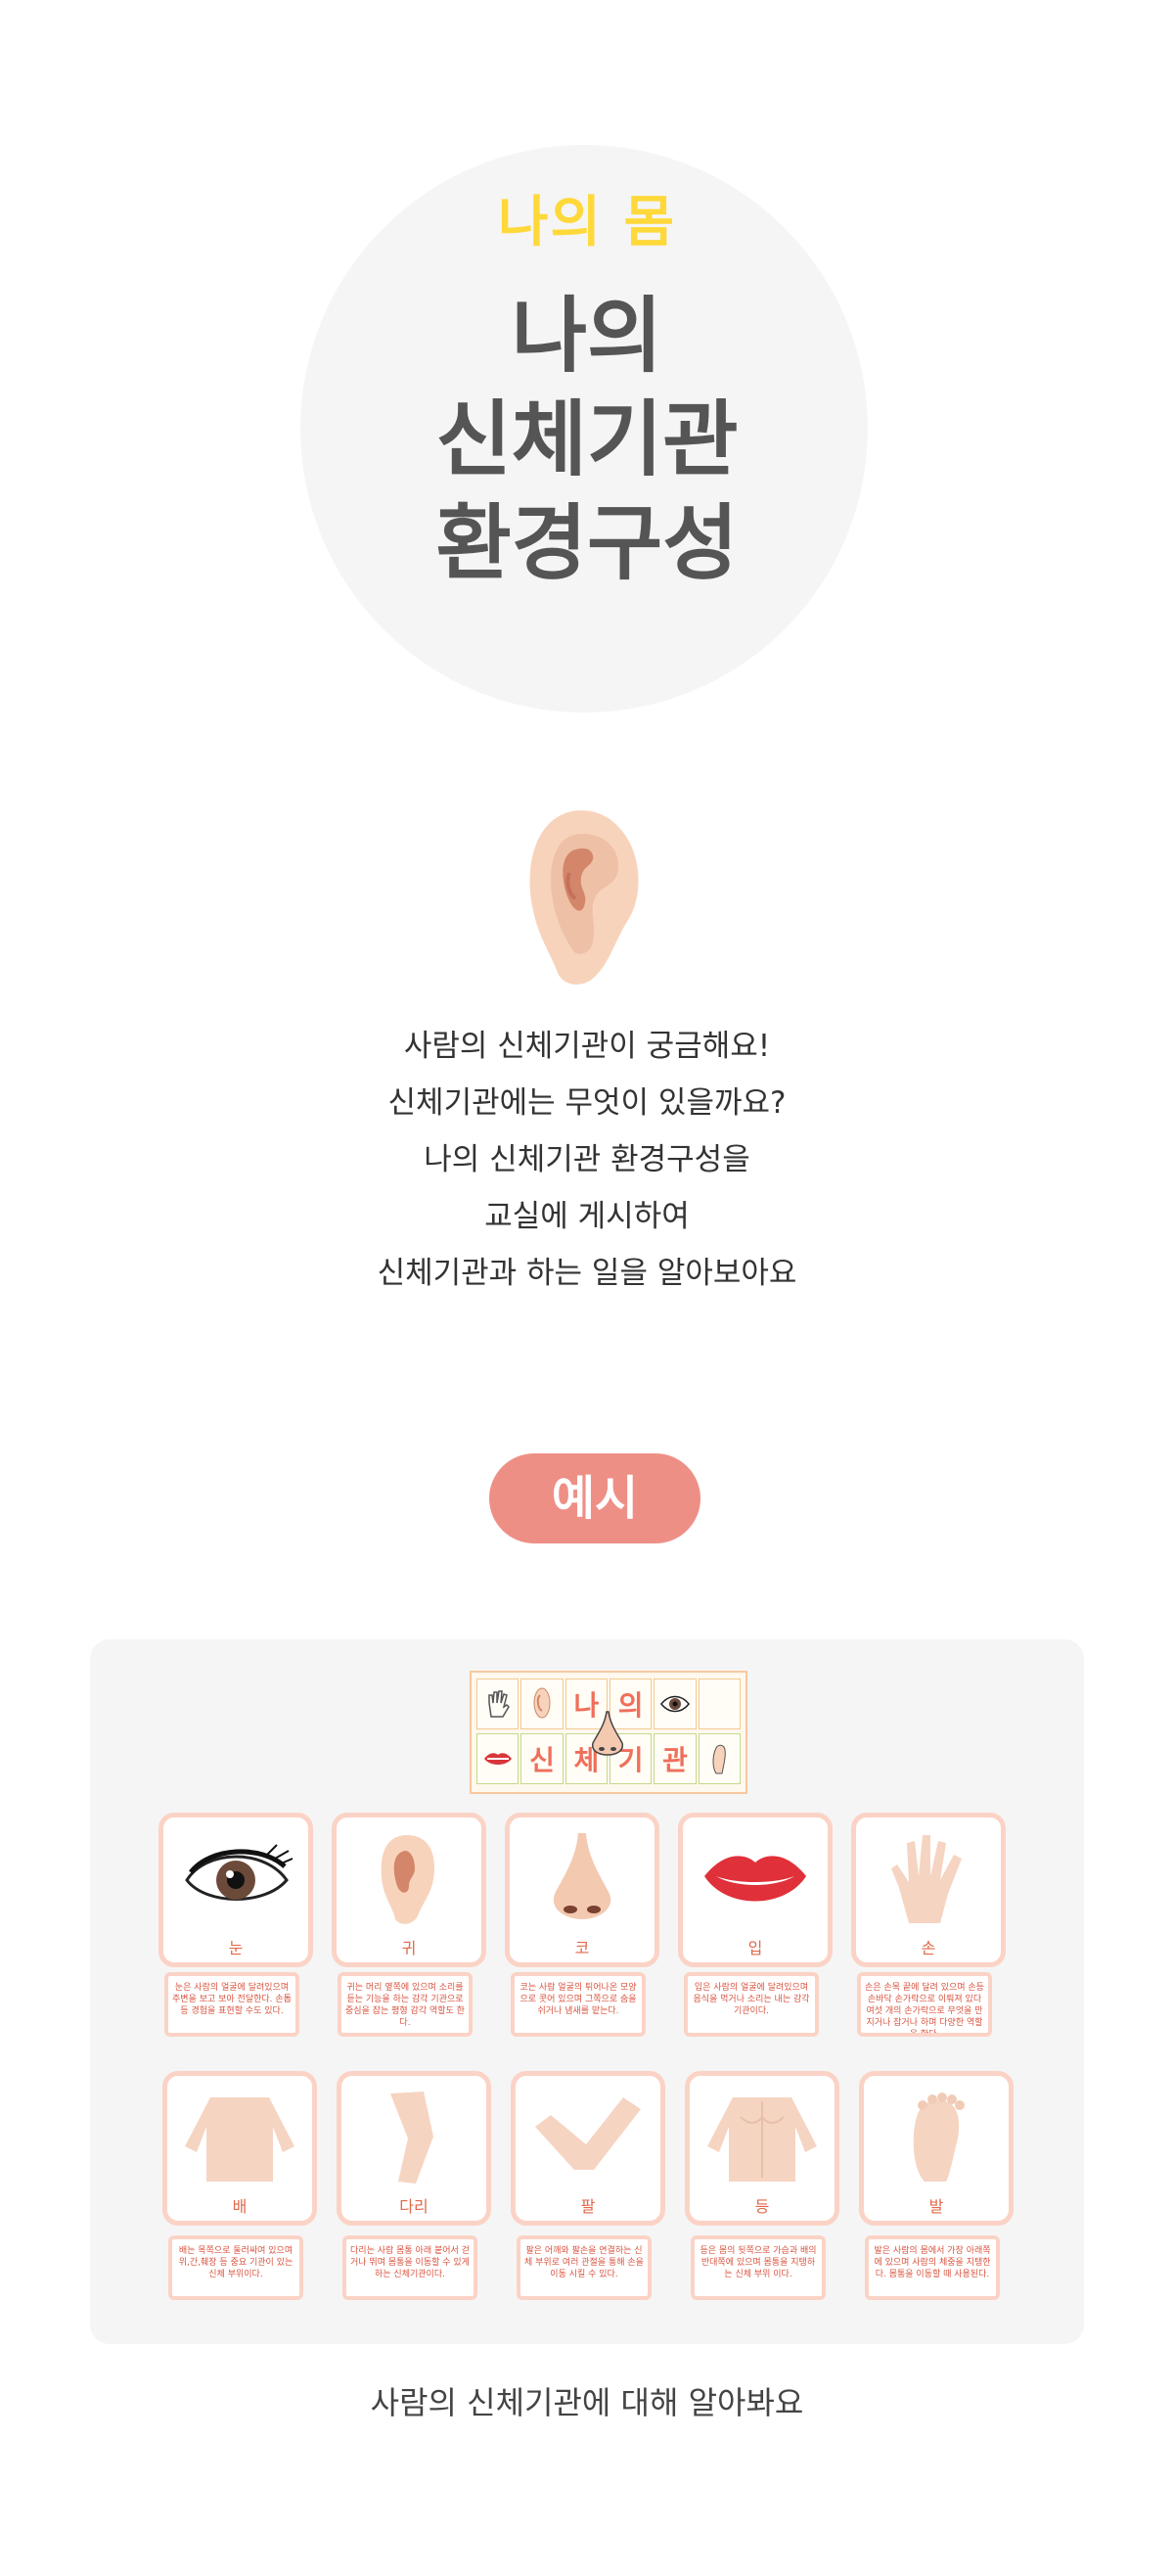 The width and height of the screenshot is (1174, 2576). I want to click on intro-line: 교실에 게시하여, so click(587, 1217).